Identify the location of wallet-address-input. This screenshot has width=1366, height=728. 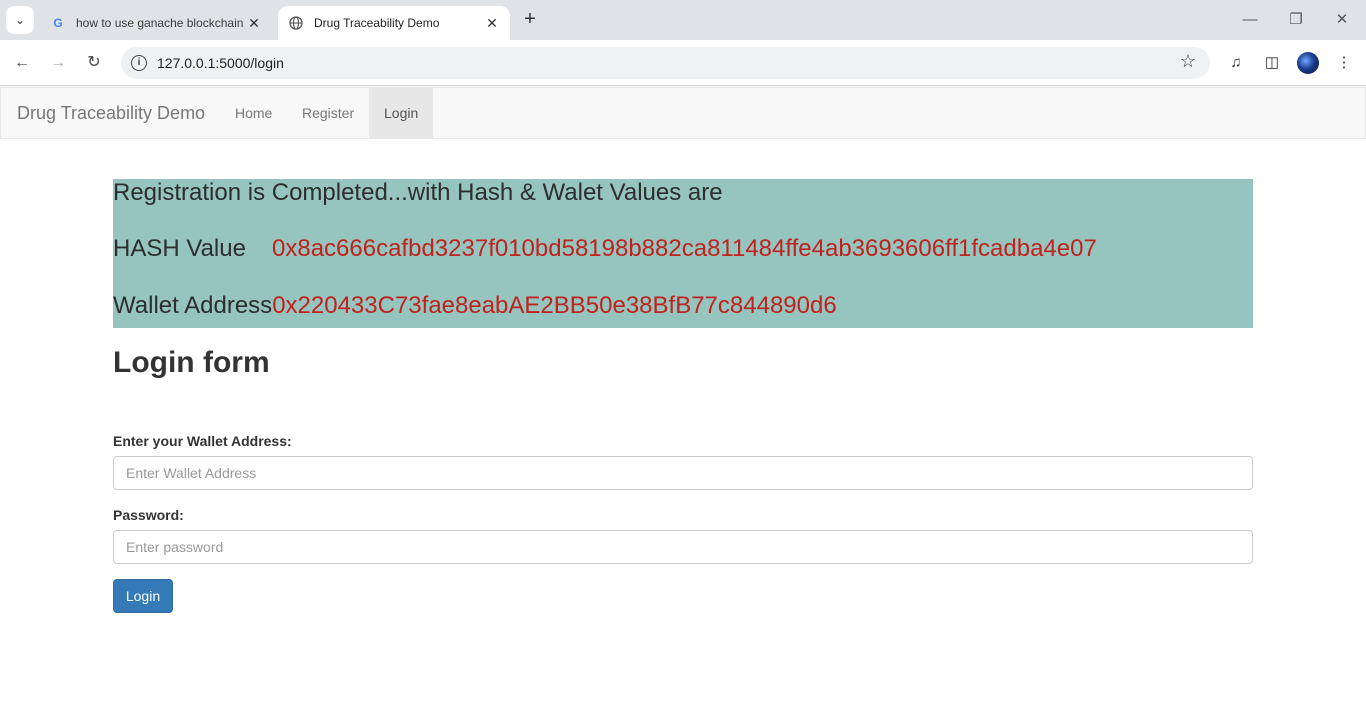
(683, 473).